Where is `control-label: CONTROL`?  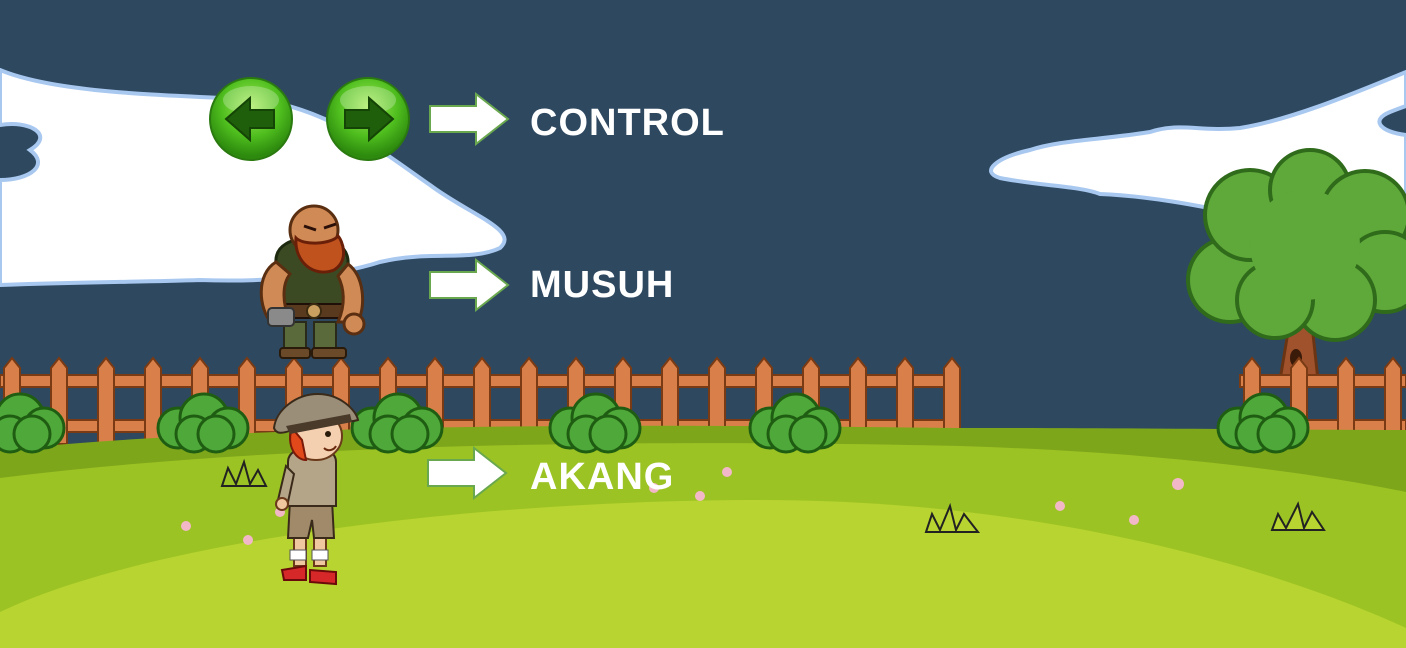 control-label: CONTROL is located at coordinates (627, 123).